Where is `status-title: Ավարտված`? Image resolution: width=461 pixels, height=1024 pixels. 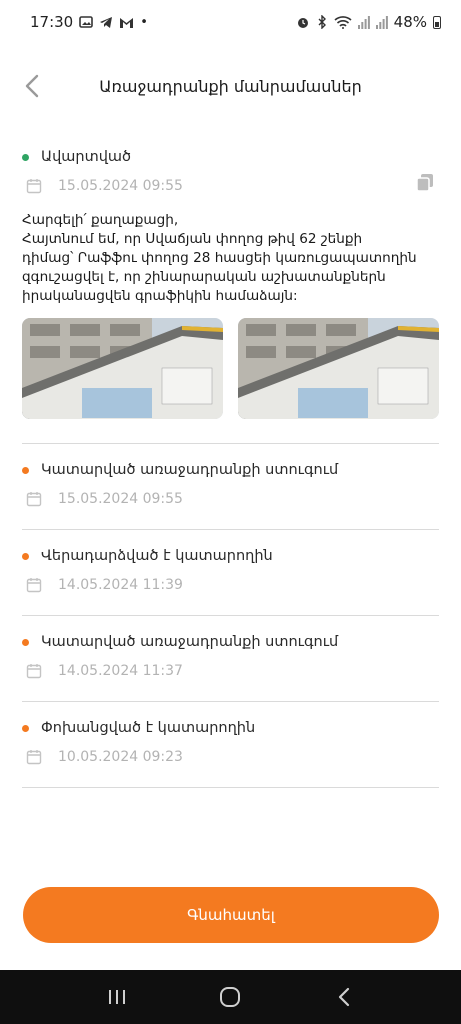 status-title: Ավարտված is located at coordinates (86, 157).